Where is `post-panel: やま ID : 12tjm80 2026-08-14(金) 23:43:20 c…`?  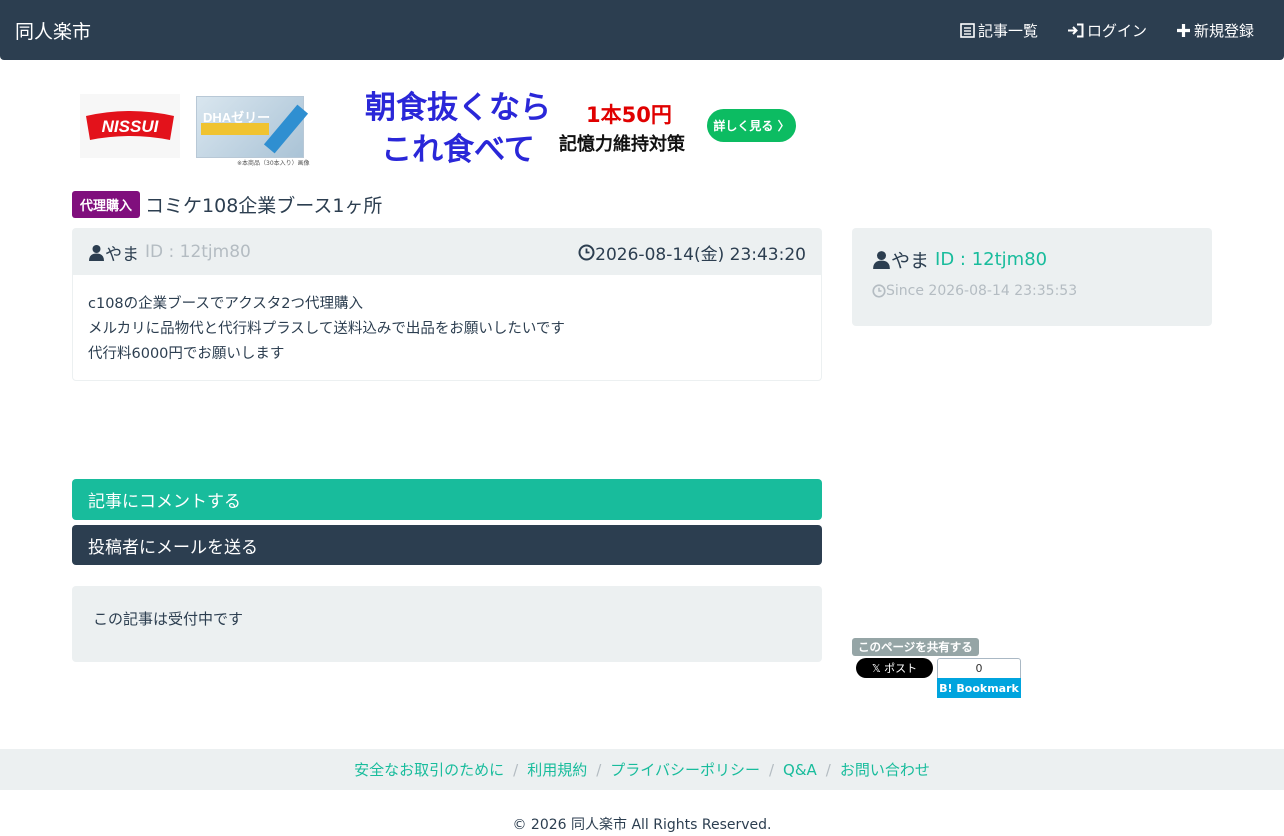 post-panel: やま ID : 12tjm80 2026-08-14(金) 23:43:20 c… is located at coordinates (447, 304).